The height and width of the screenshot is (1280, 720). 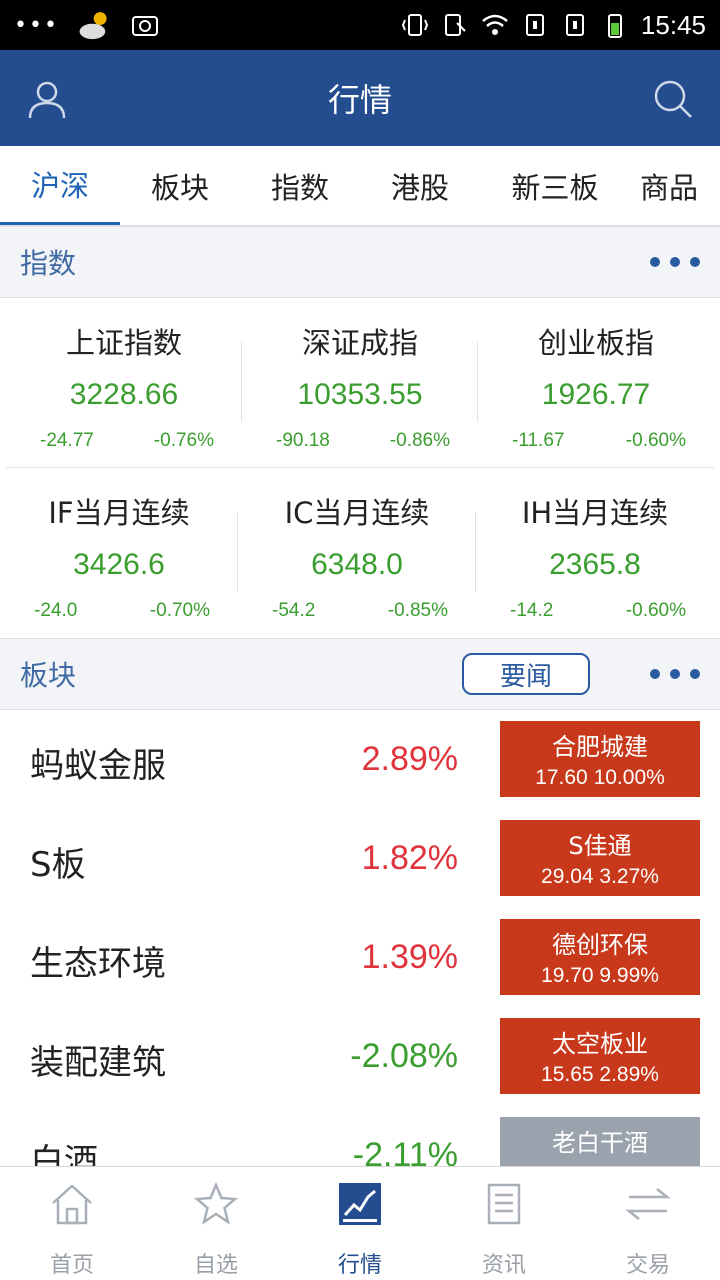 I want to click on user-icon, so click(x=47, y=99).